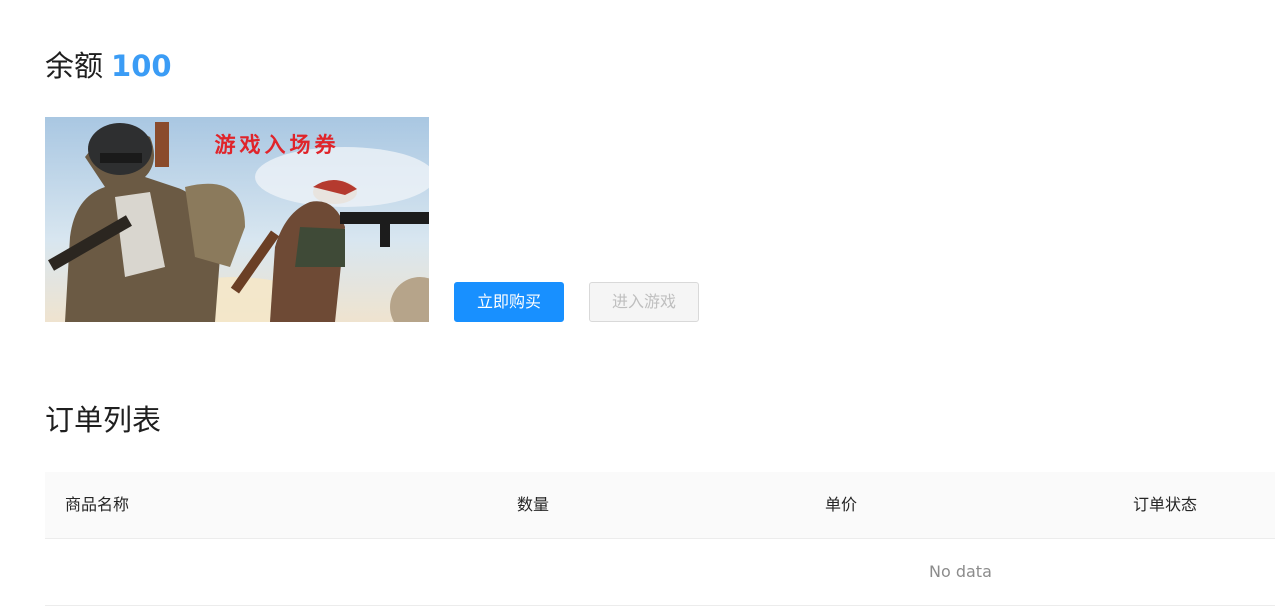 Image resolution: width=1275 pixels, height=611 pixels. Describe the element at coordinates (108, 66) in the screenshot. I see `balance-display: 余额 100` at that location.